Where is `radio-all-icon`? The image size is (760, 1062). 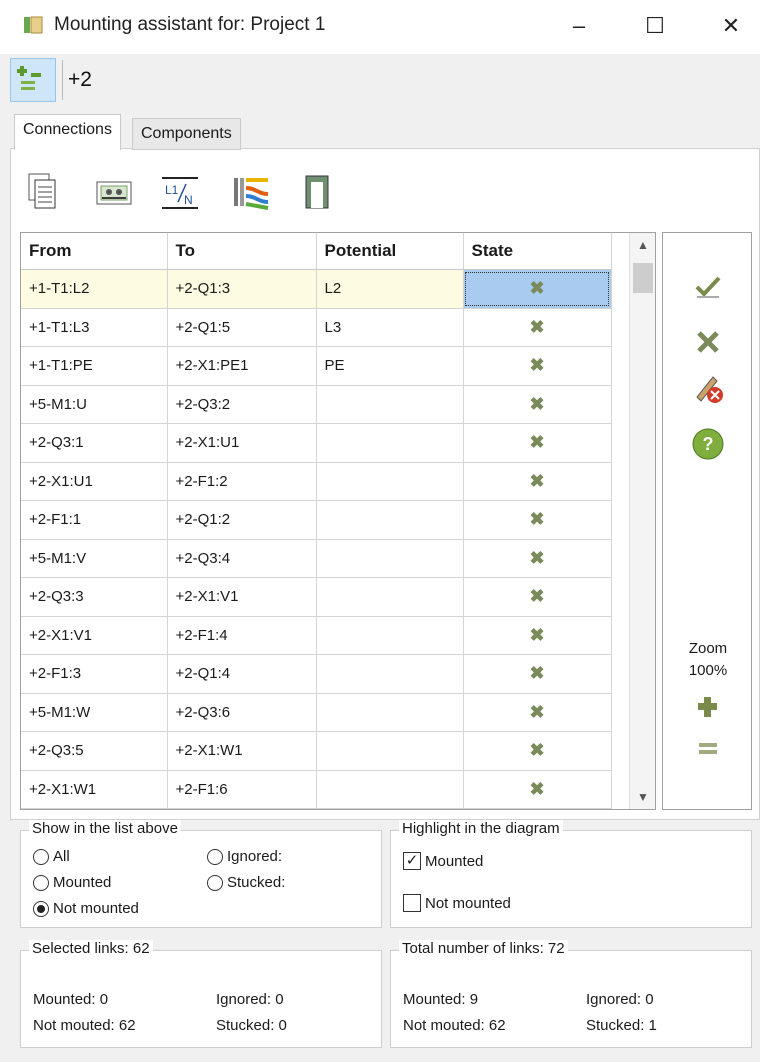
radio-all-icon is located at coordinates (41, 856).